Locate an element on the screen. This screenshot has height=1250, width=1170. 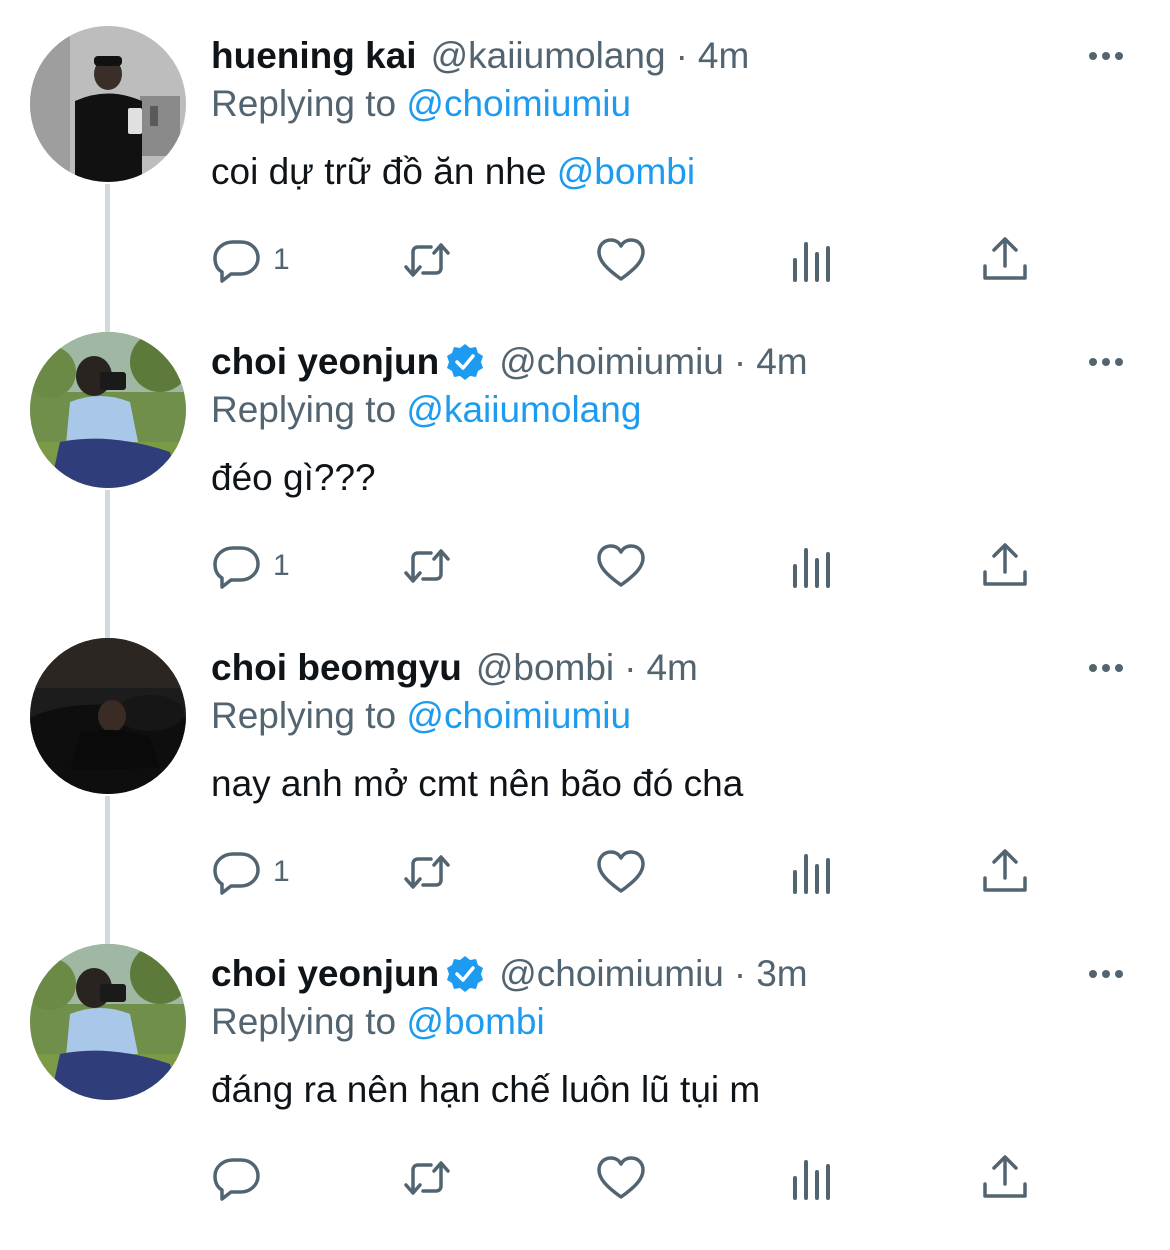
timestamp: 3m is located at coordinates (781, 974).